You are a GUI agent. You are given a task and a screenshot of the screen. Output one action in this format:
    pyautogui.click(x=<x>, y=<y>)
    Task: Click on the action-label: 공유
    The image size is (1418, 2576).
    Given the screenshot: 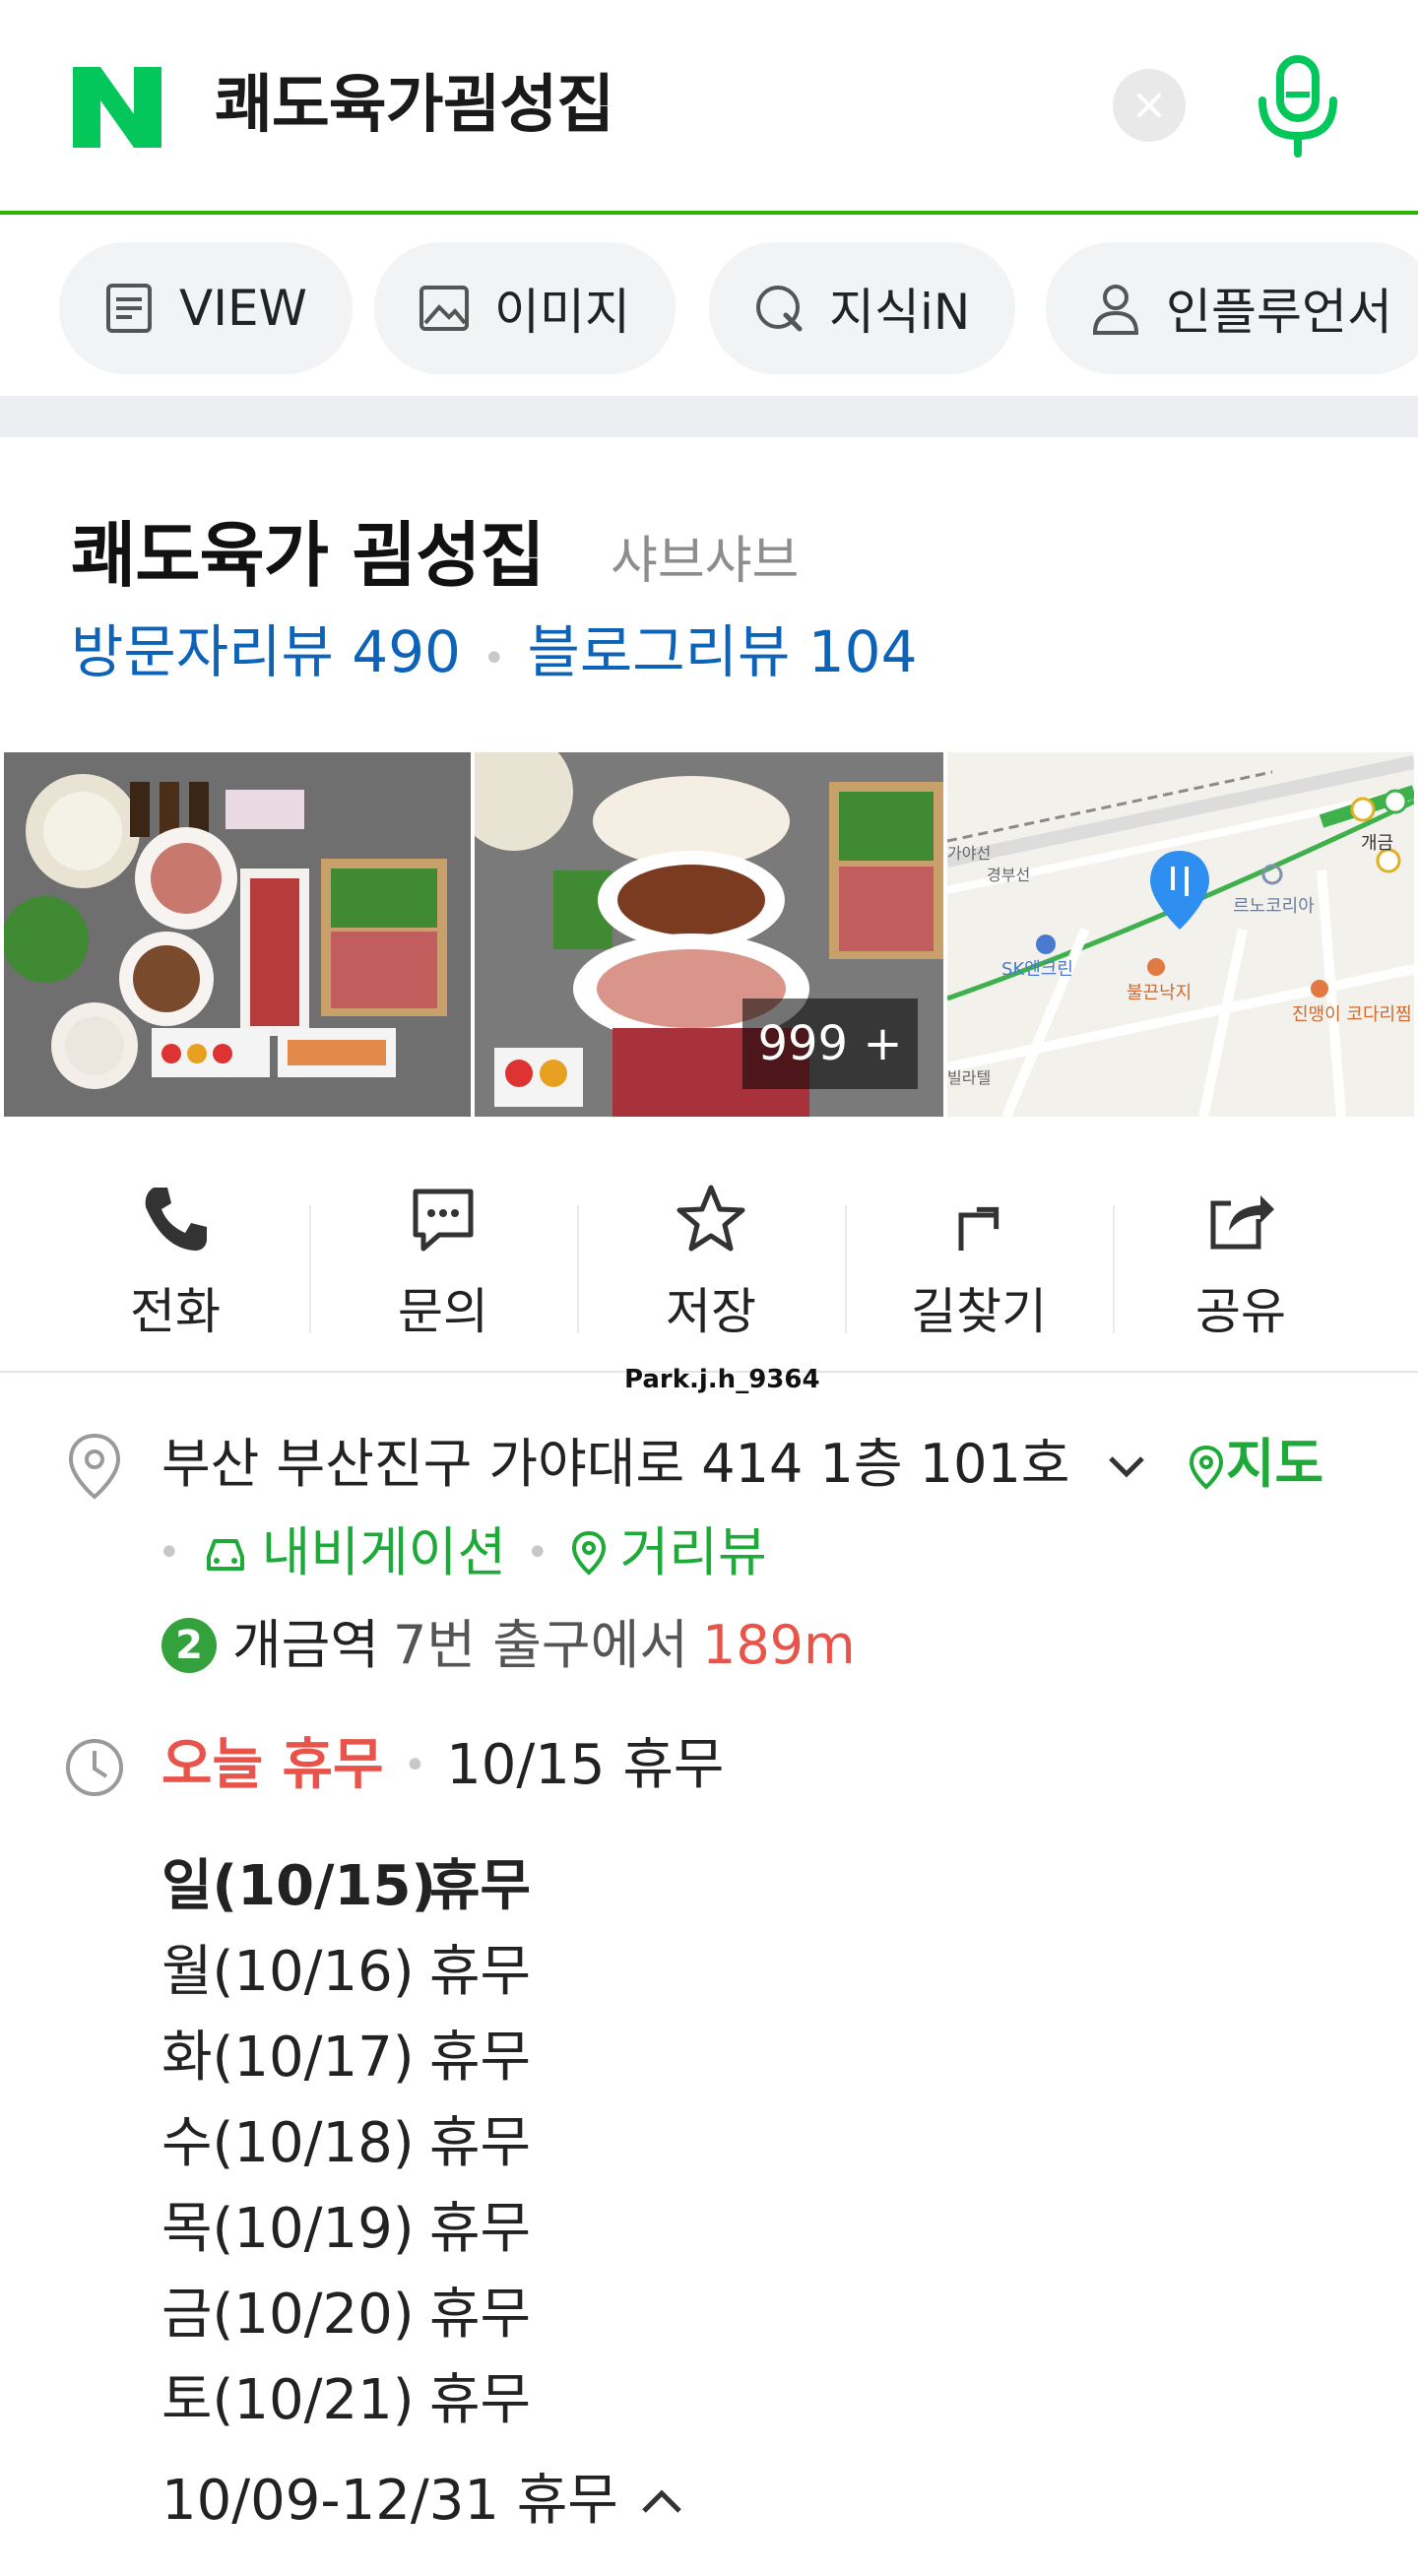 What is the action you would take?
    pyautogui.click(x=1240, y=1311)
    